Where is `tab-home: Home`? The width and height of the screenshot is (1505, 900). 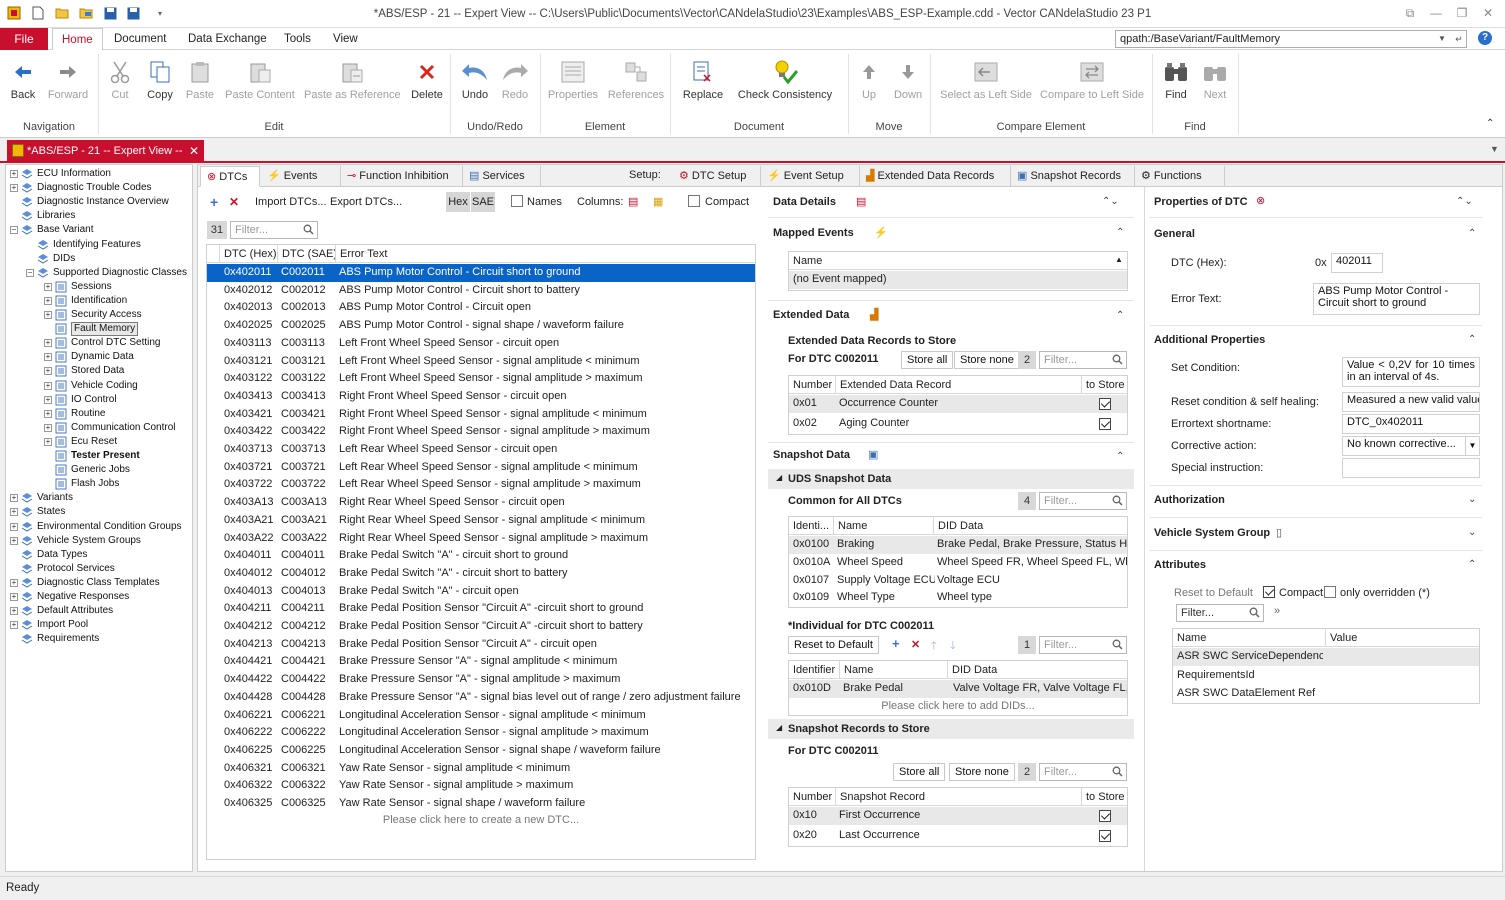
tab-home: Home is located at coordinates (77, 39).